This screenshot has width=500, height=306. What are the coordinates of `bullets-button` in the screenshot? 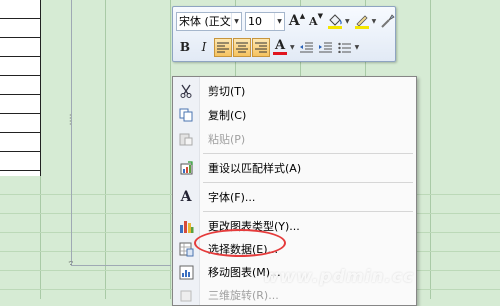 It's located at (345, 47).